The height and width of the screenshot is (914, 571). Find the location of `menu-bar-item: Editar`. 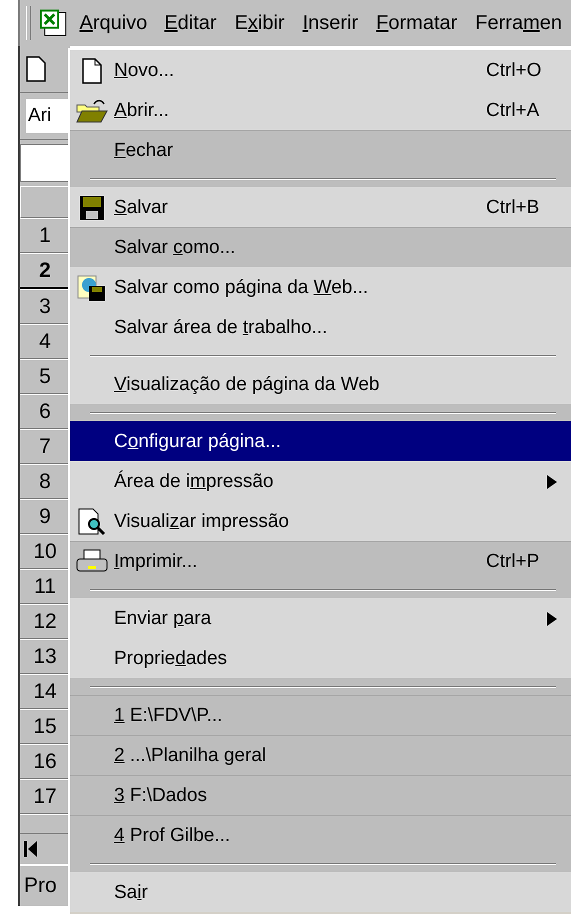

menu-bar-item: Editar is located at coordinates (190, 23).